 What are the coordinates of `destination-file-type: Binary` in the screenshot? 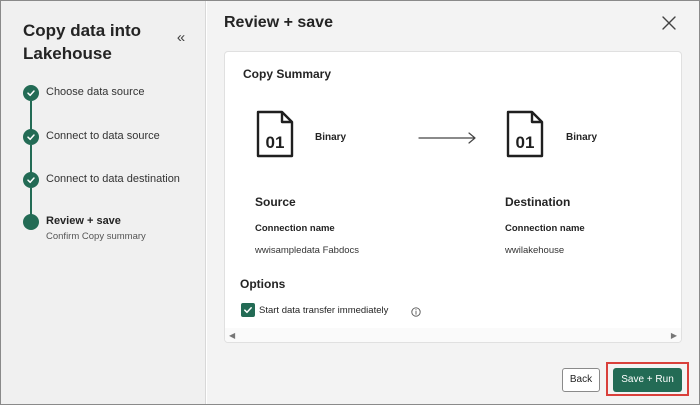 It's located at (582, 137).